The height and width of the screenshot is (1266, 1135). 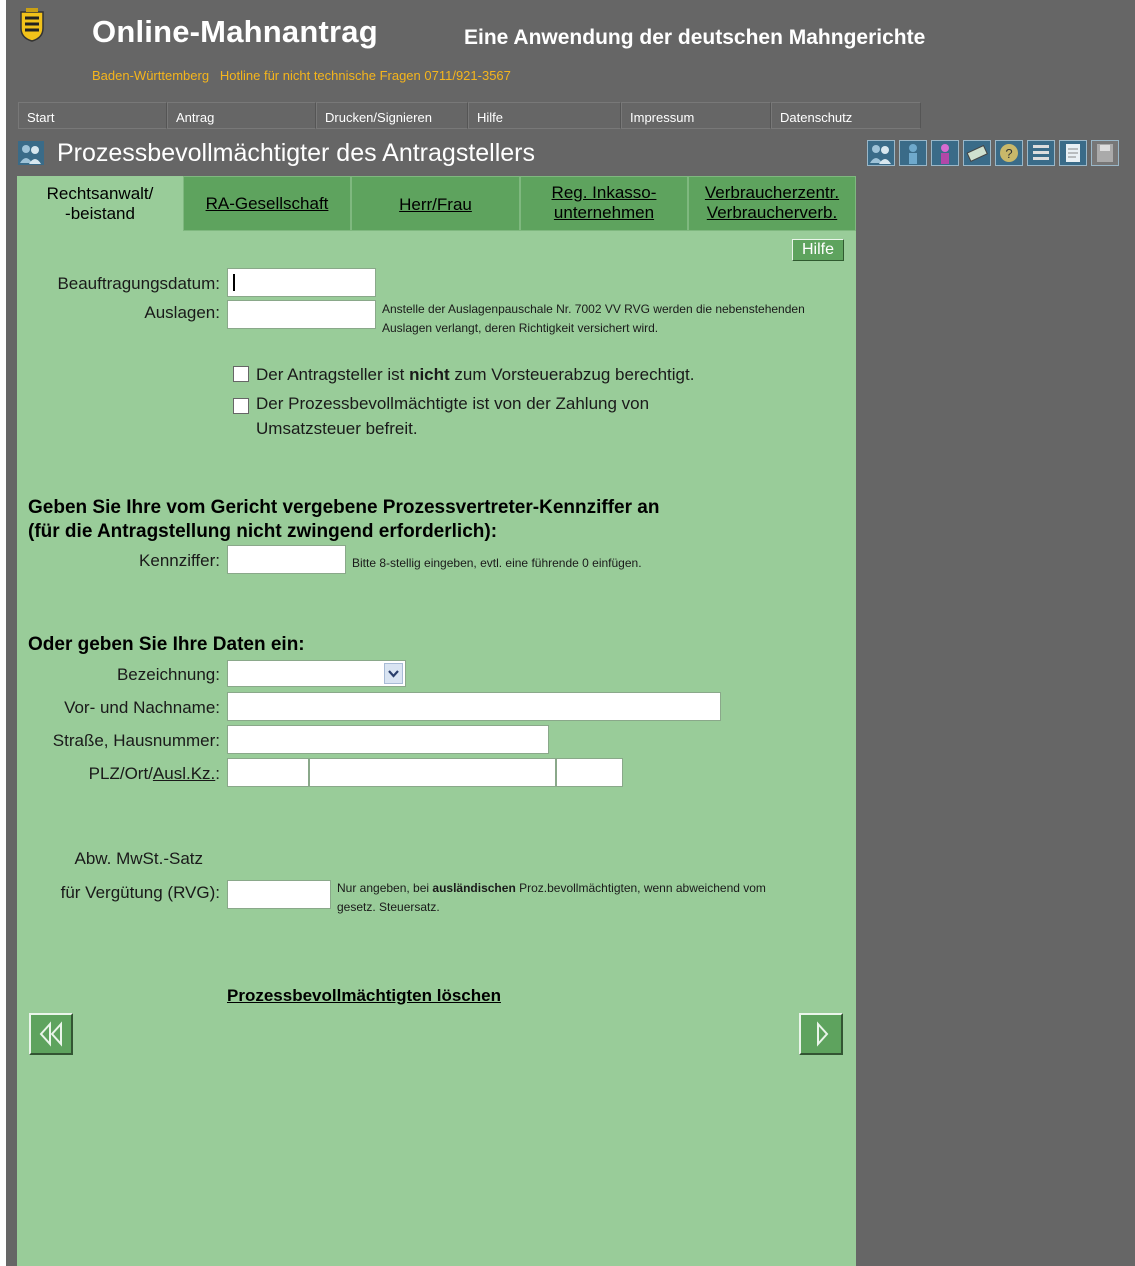 I want to click on auslagen-label: Auslagen:, so click(x=182, y=312).